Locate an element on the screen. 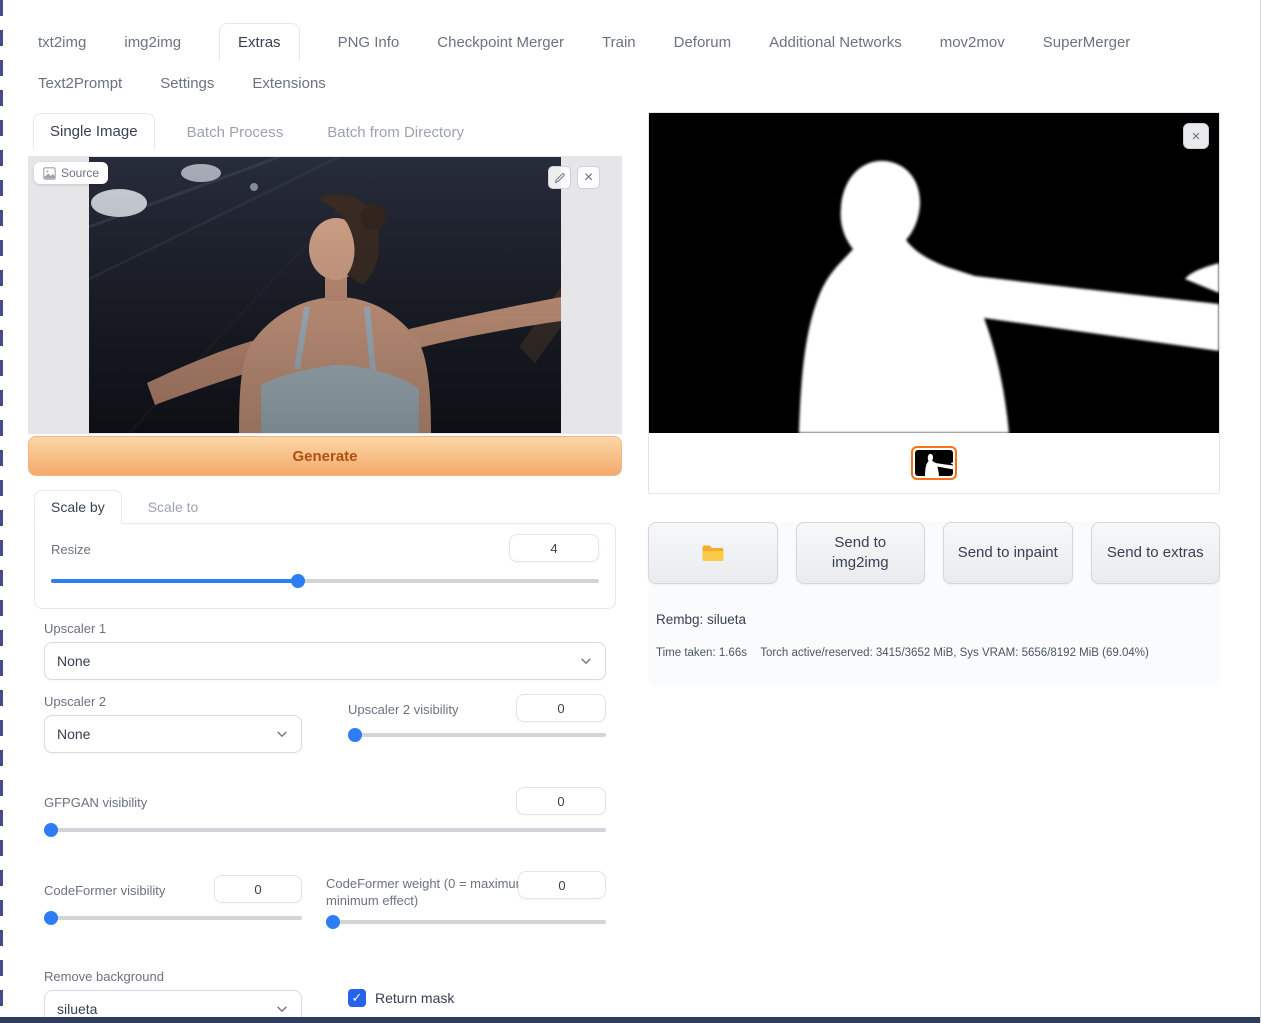 The height and width of the screenshot is (1023, 1261). gfpgan-visibility-slider is located at coordinates (325, 830).